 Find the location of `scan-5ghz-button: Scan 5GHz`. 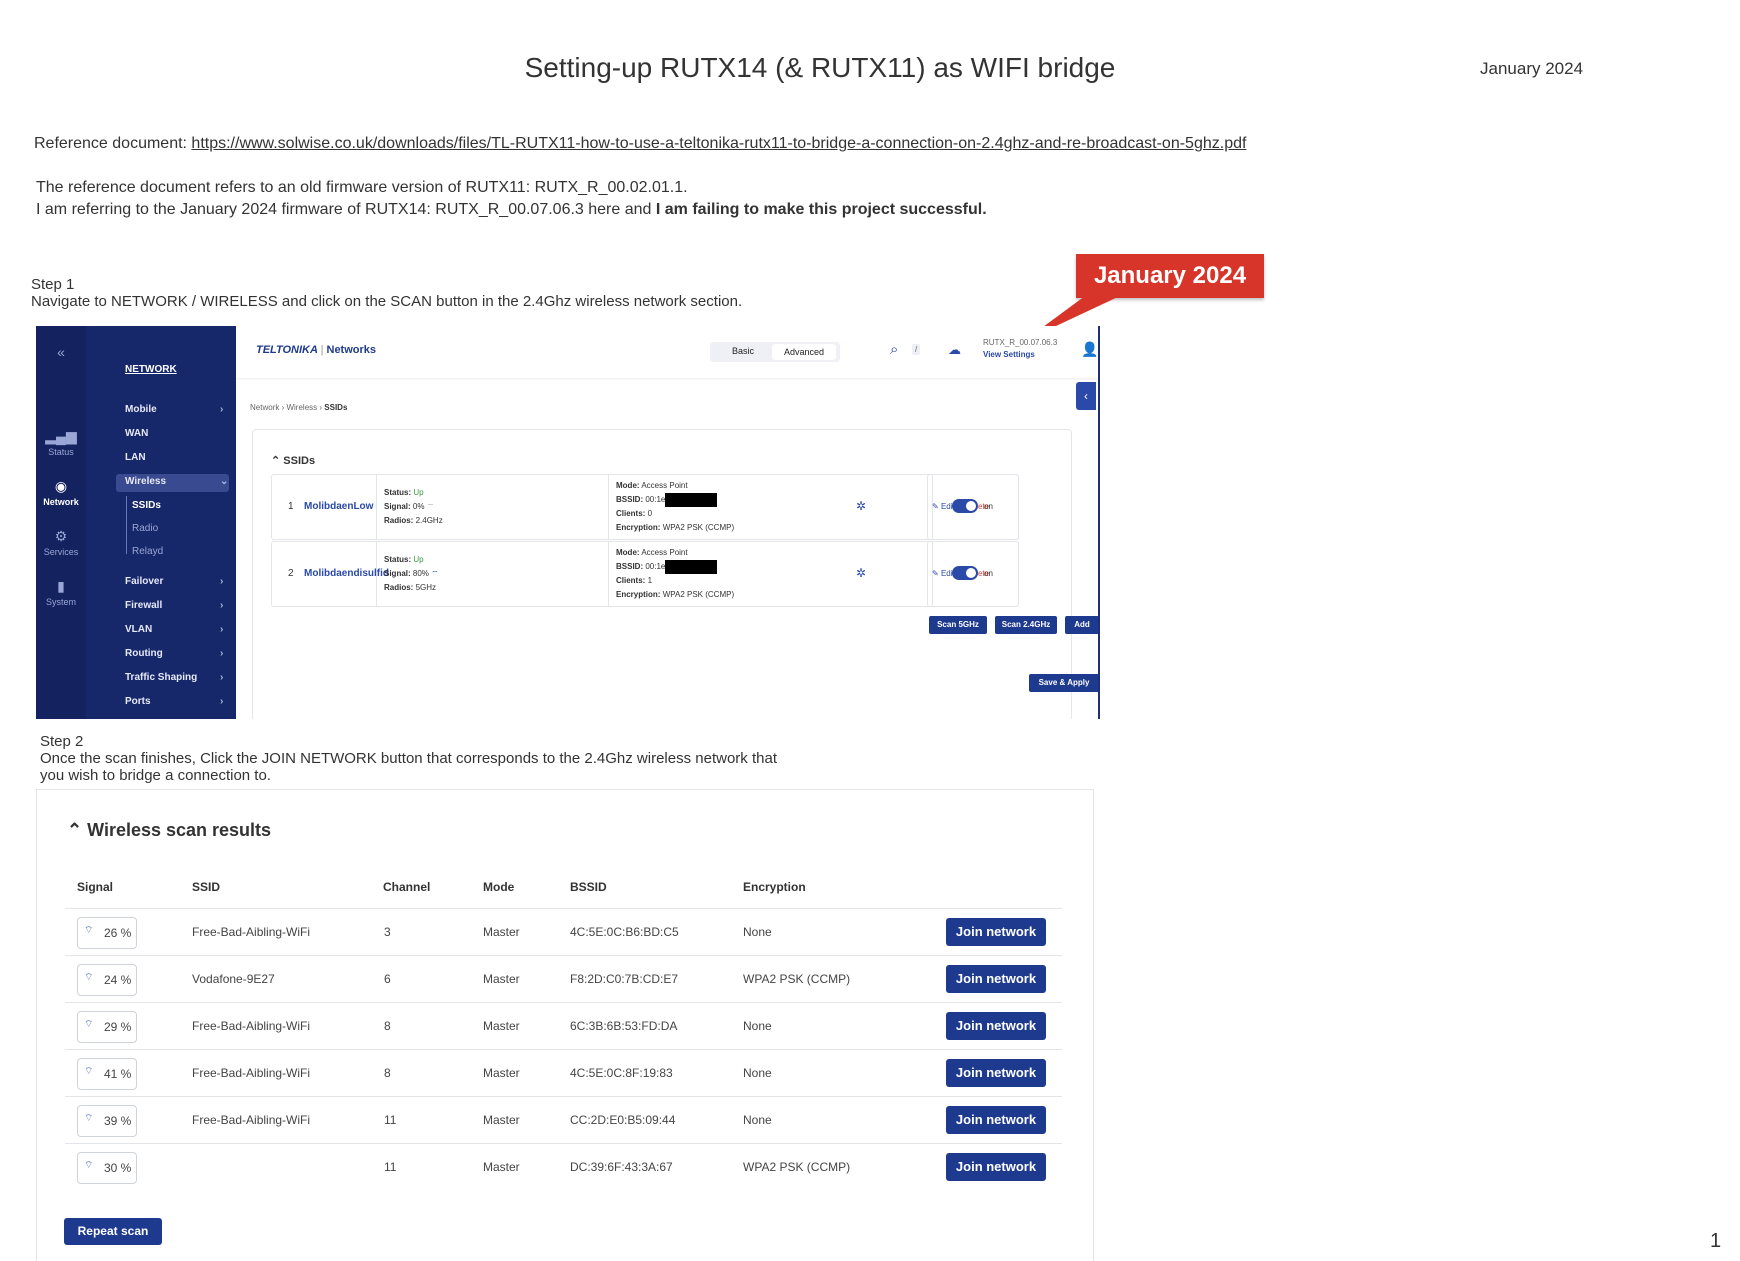

scan-5ghz-button: Scan 5GHz is located at coordinates (958, 625).